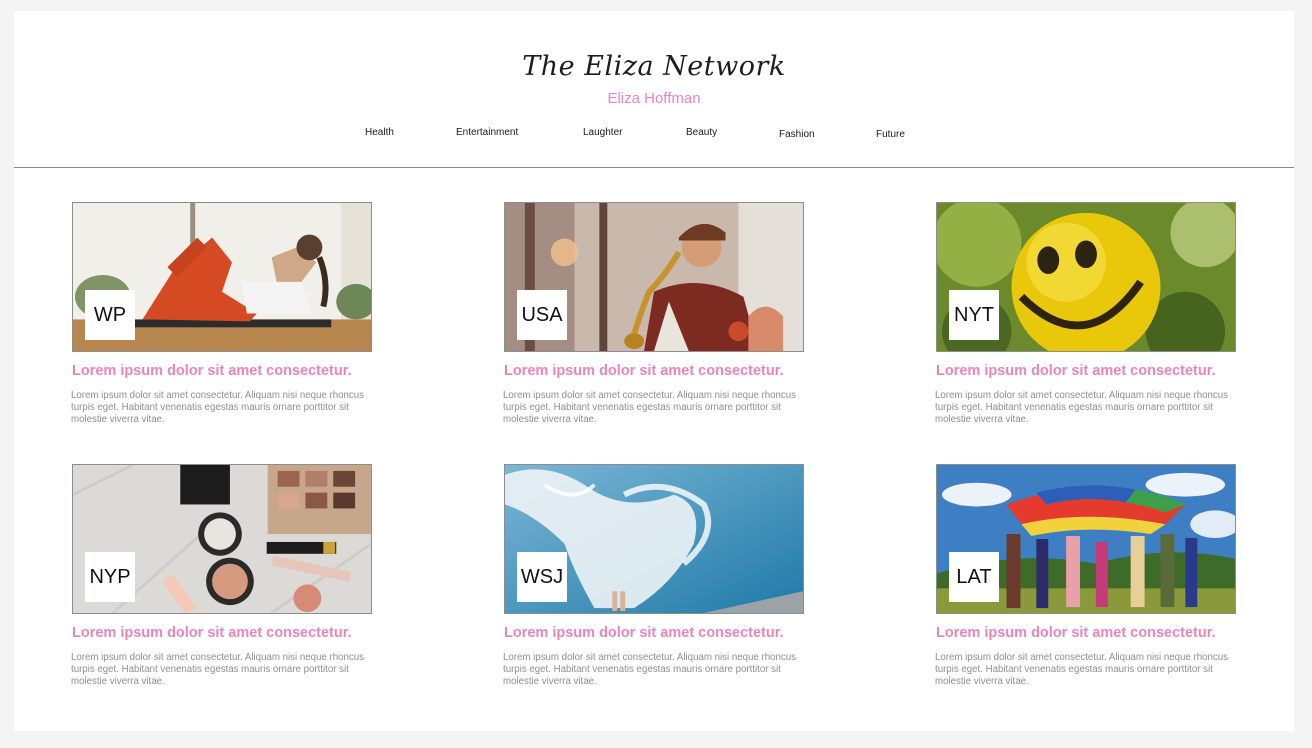 The height and width of the screenshot is (748, 1312). What do you see at coordinates (542, 315) in the screenshot?
I see `source-badge: USA` at bounding box center [542, 315].